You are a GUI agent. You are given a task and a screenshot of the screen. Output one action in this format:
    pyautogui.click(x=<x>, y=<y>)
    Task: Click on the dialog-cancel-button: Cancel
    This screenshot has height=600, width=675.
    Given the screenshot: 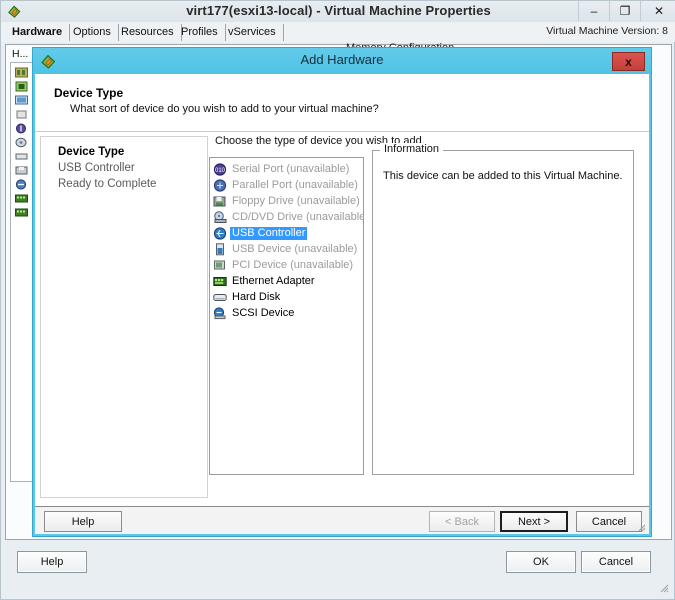 What is the action you would take?
    pyautogui.click(x=609, y=521)
    